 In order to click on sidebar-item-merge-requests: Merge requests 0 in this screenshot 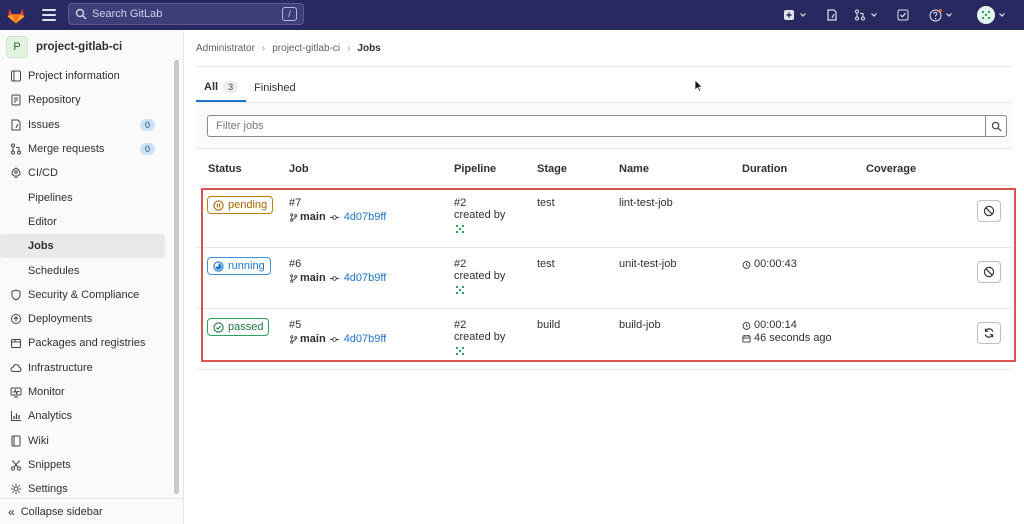, I will do `click(91, 149)`.